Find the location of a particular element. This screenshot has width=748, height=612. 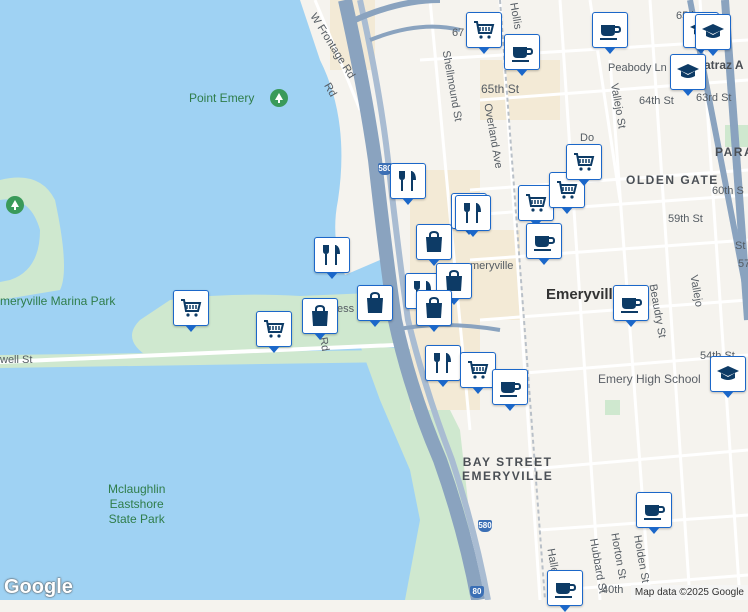

emeryville-station-label: meryville is located at coordinates (492, 266).